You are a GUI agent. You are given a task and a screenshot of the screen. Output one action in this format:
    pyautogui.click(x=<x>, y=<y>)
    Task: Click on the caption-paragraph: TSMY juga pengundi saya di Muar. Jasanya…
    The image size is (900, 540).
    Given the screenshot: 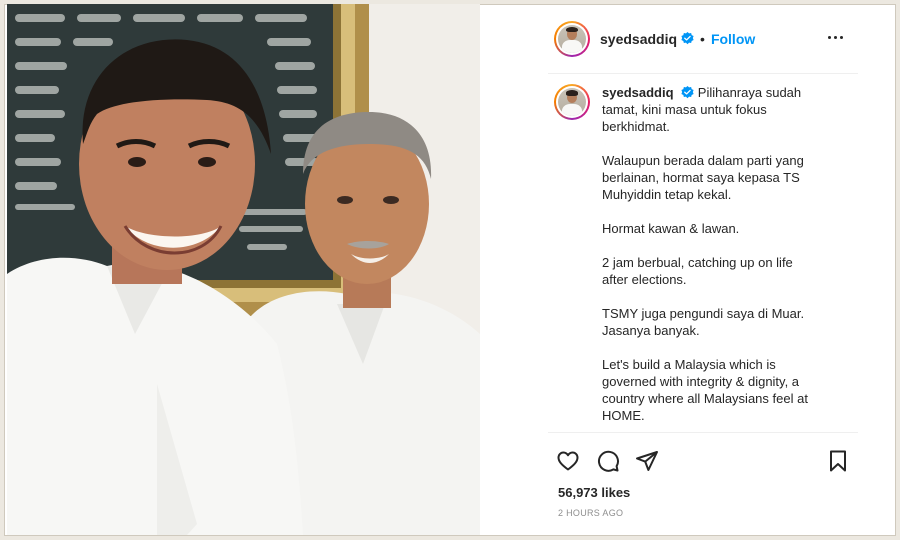 What is the action you would take?
    pyautogui.click(x=703, y=322)
    